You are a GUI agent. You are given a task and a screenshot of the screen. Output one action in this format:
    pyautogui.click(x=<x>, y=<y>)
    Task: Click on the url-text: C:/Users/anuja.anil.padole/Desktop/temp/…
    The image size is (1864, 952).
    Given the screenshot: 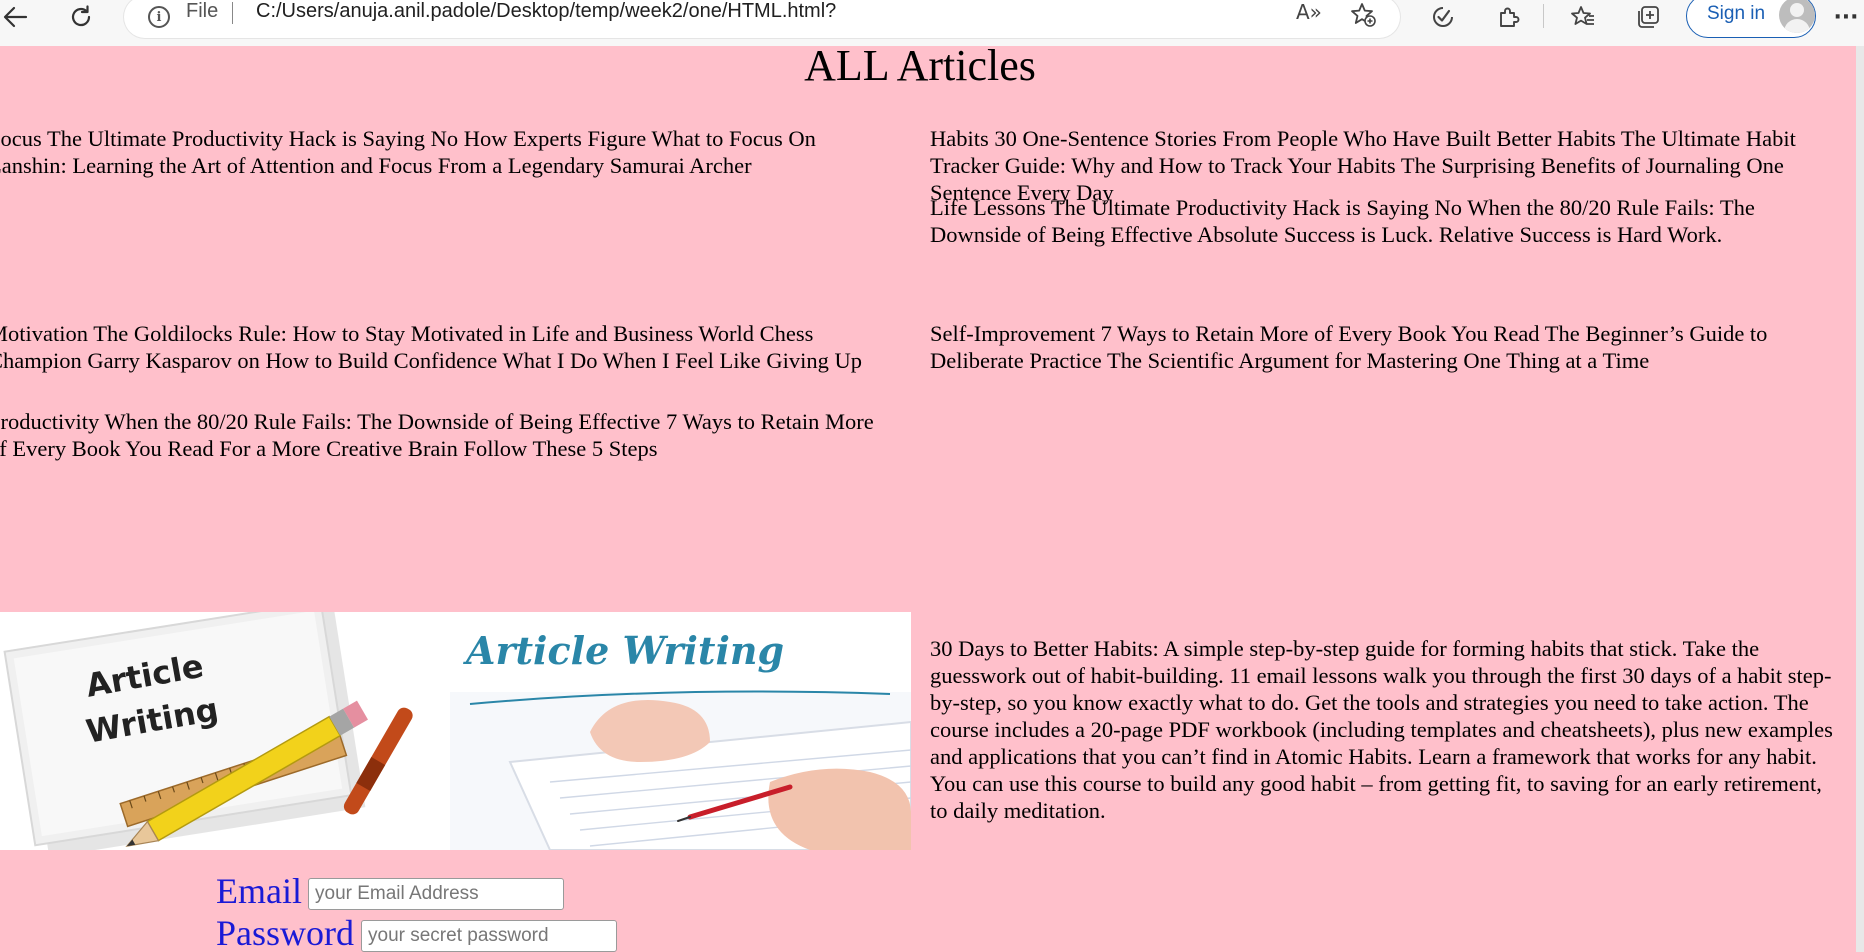 What is the action you would take?
    pyautogui.click(x=546, y=11)
    